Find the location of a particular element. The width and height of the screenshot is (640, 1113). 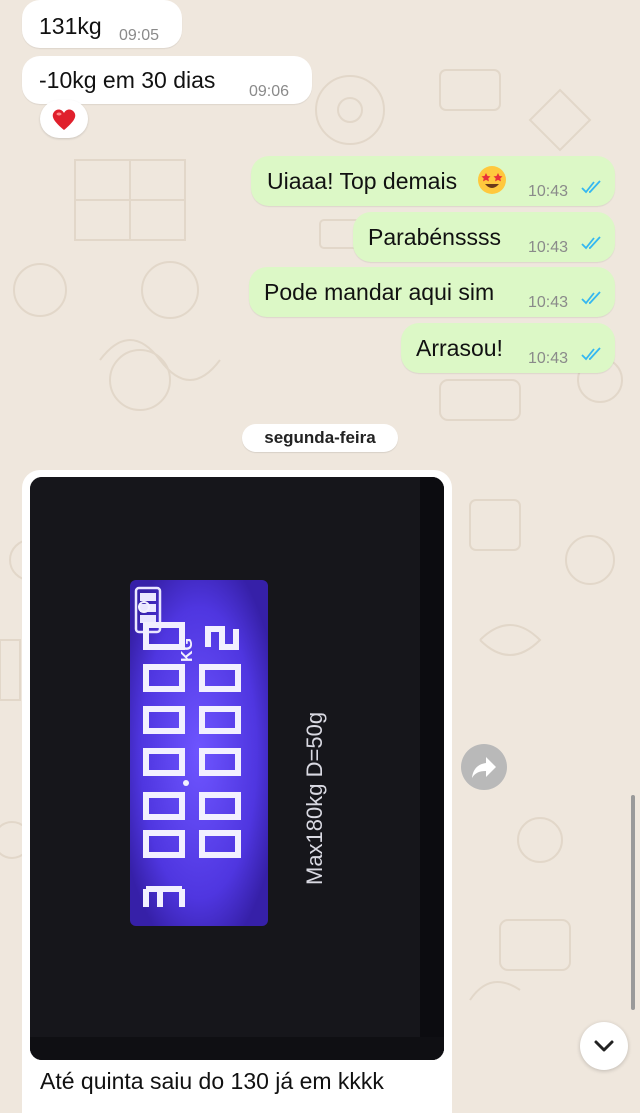

forward-button is located at coordinates (484, 767).